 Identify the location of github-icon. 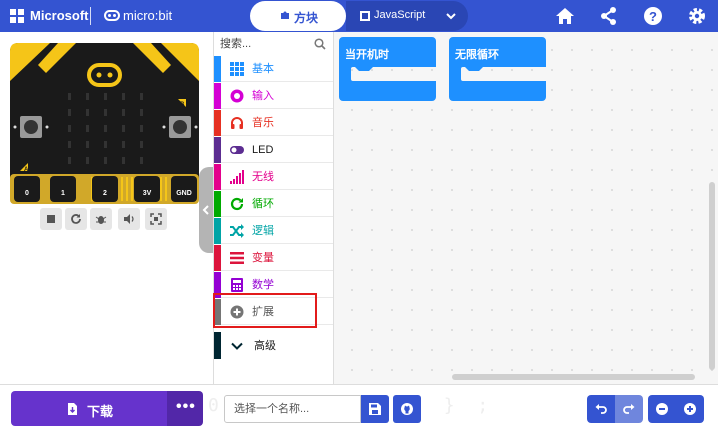
(407, 409).